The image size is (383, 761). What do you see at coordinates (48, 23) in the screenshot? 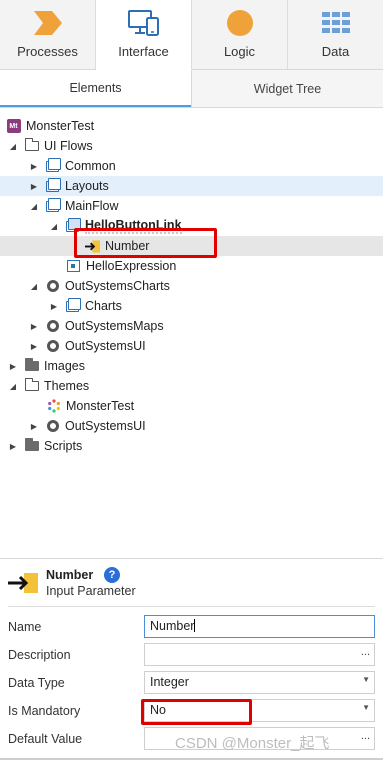
I see `processes-icon` at bounding box center [48, 23].